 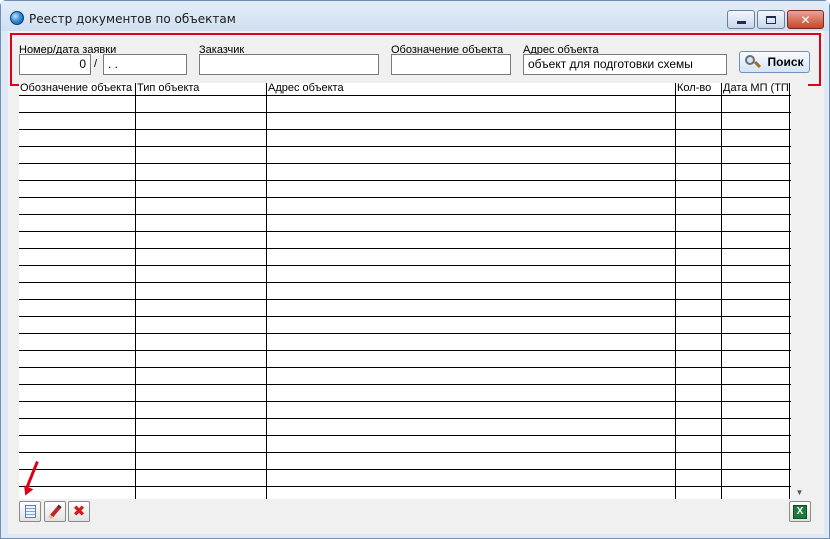 What do you see at coordinates (471, 89) in the screenshot?
I see `column-header-address: Адрес объекта` at bounding box center [471, 89].